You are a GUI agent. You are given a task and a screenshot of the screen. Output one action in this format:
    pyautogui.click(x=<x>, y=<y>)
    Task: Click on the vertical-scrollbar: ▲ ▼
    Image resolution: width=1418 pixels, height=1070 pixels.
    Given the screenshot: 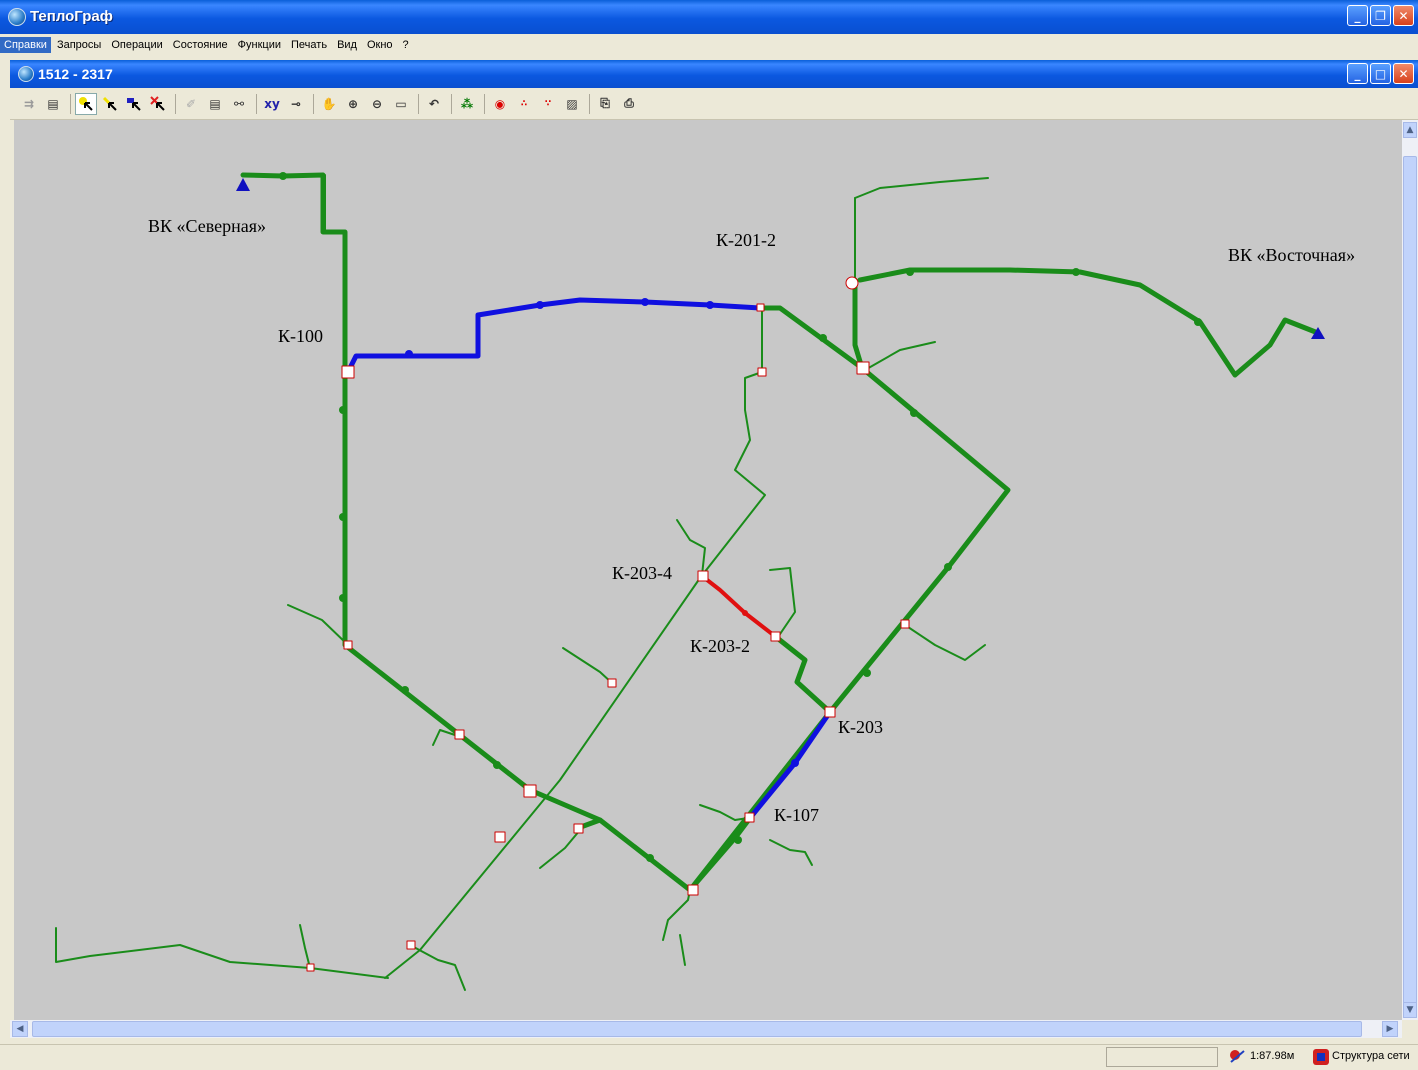 What is the action you would take?
    pyautogui.click(x=1410, y=570)
    